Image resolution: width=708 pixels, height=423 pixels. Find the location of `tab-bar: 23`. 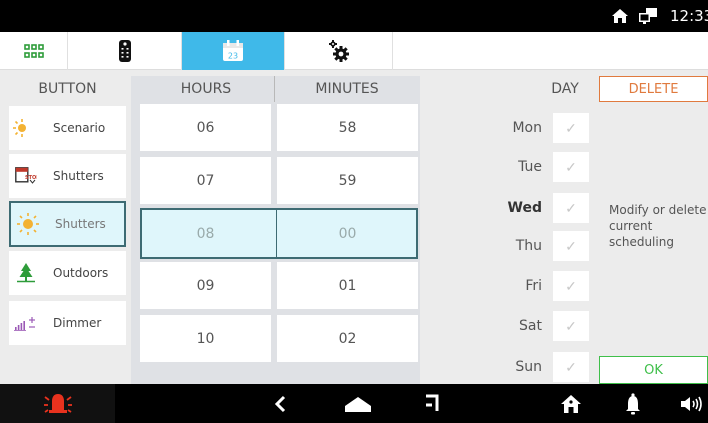

tab-bar: 23 is located at coordinates (354, 51).